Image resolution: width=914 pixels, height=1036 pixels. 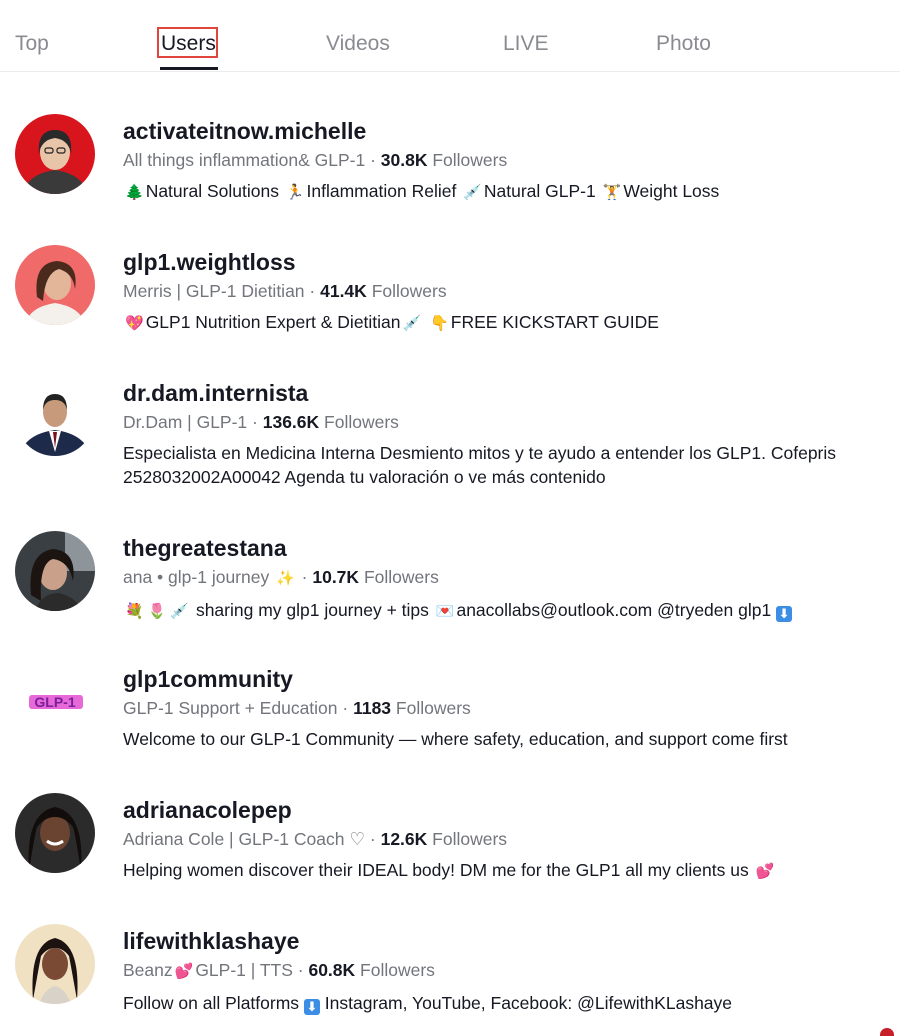 What do you see at coordinates (518, 548) in the screenshot?
I see `username: thegreatestana` at bounding box center [518, 548].